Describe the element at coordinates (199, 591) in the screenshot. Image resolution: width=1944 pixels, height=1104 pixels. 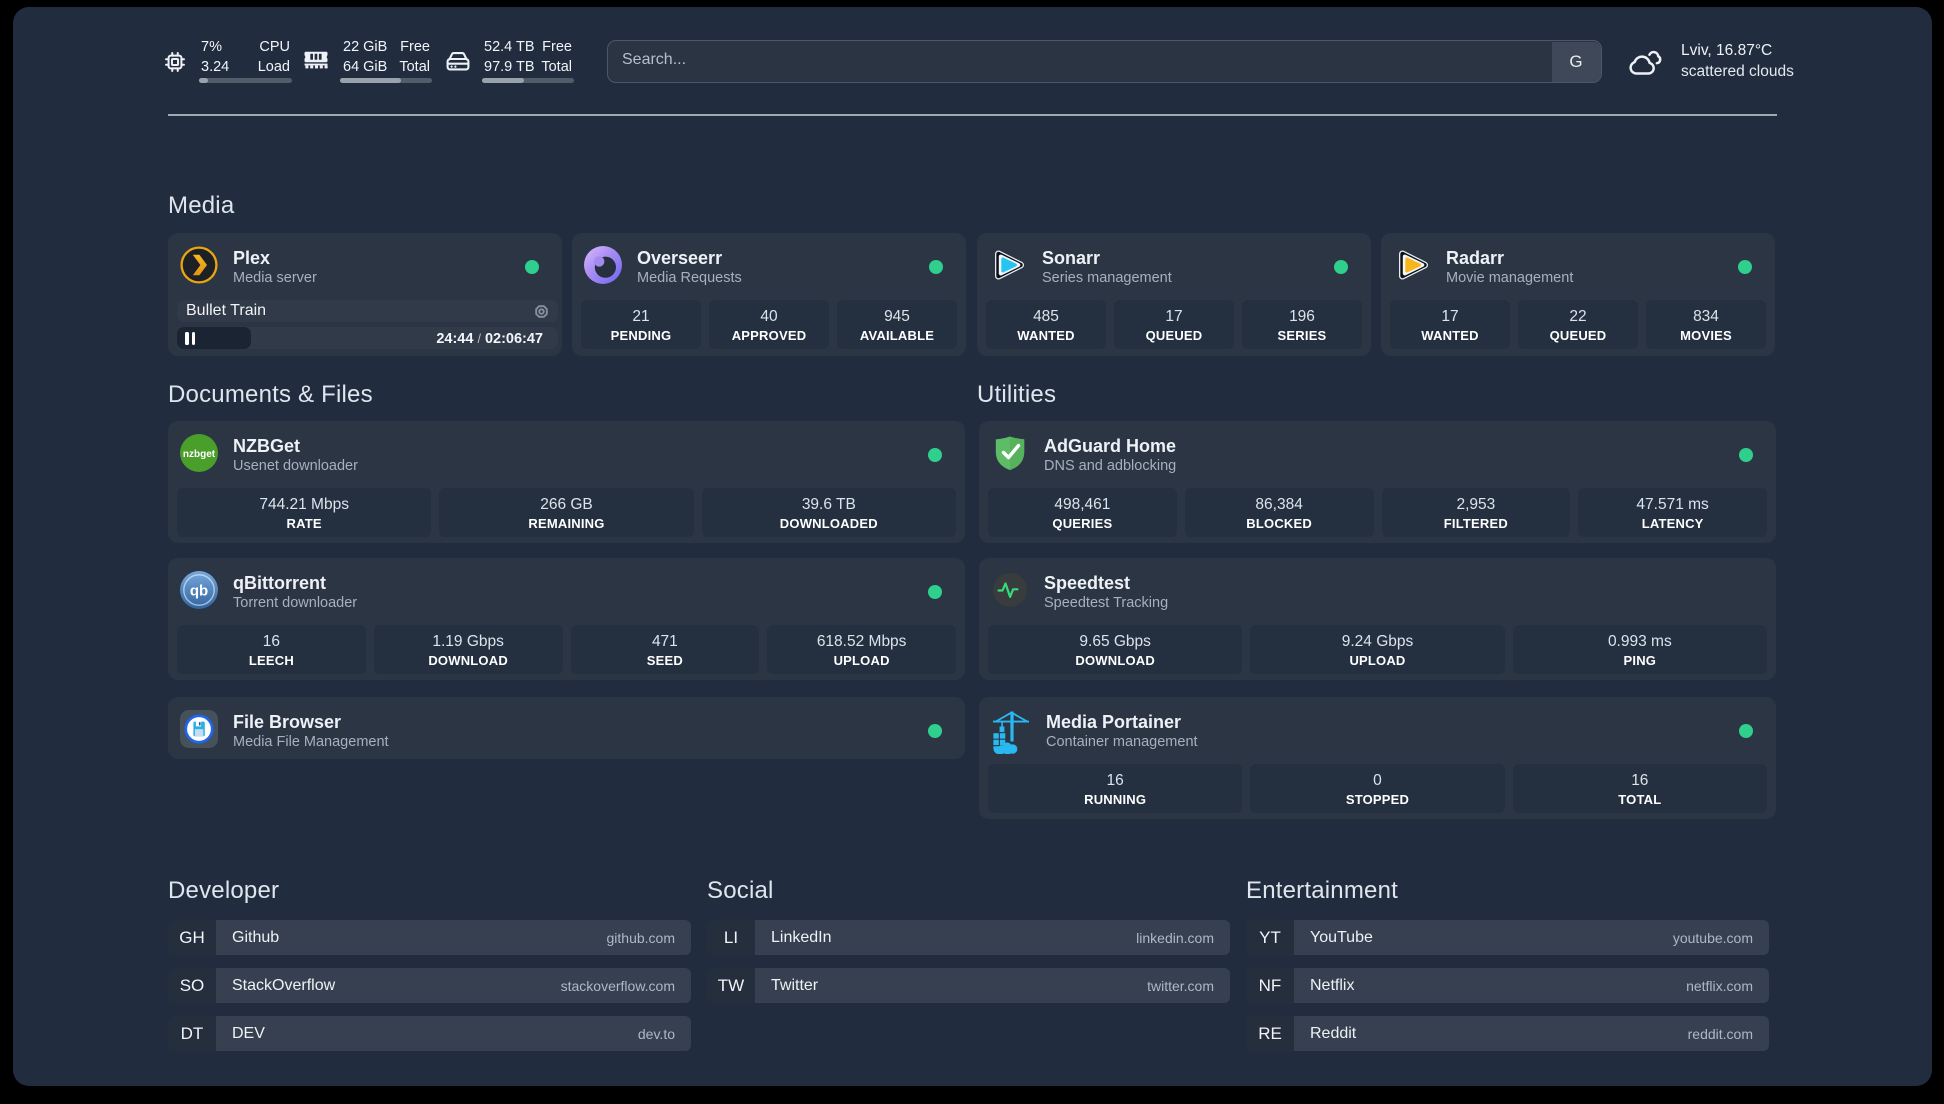
I see `svg-text: qb` at that location.